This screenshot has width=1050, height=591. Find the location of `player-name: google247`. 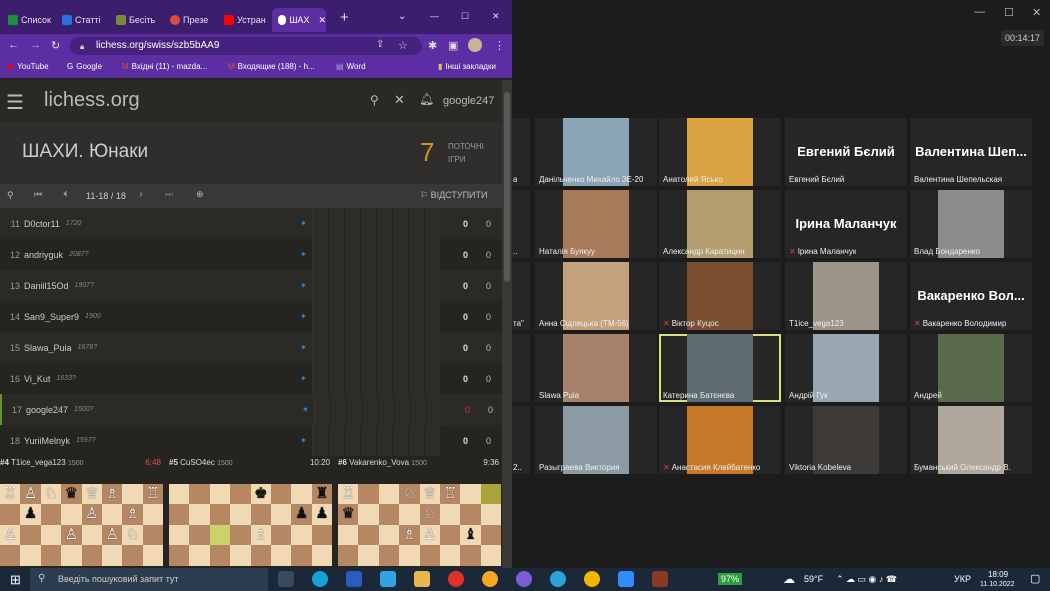

player-name: google247 is located at coordinates (47, 410).